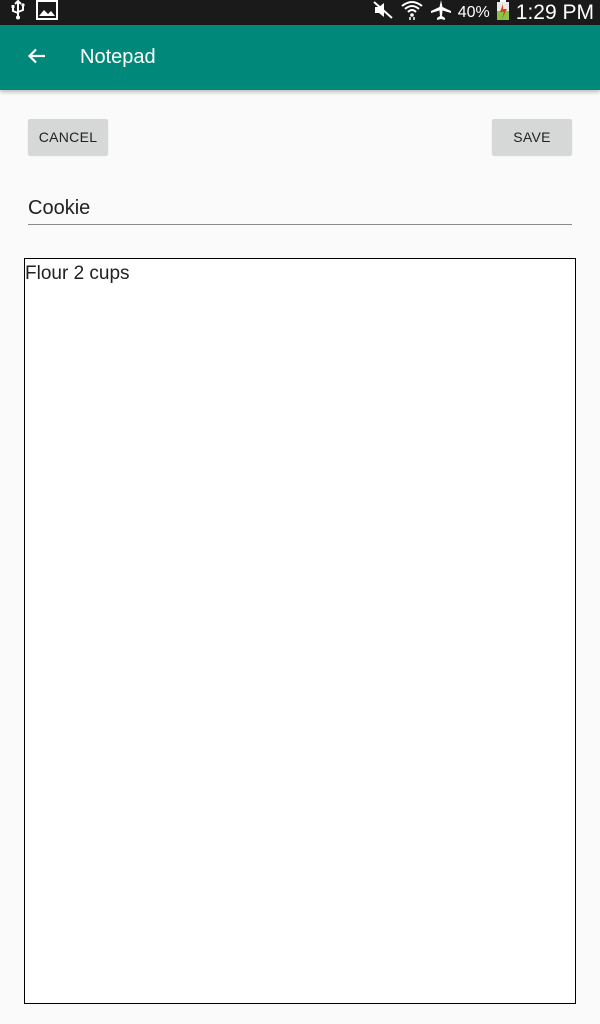 The image size is (600, 1024). What do you see at coordinates (300, 208) in the screenshot?
I see `note-title-input` at bounding box center [300, 208].